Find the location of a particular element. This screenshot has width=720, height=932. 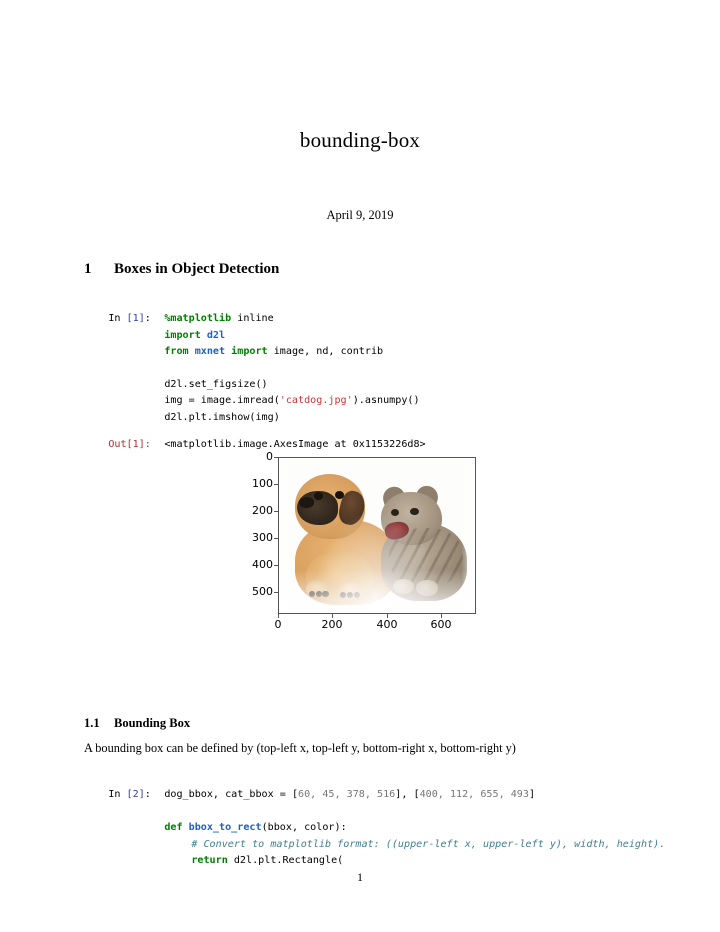

x-tick-label: 400 is located at coordinates (387, 624).